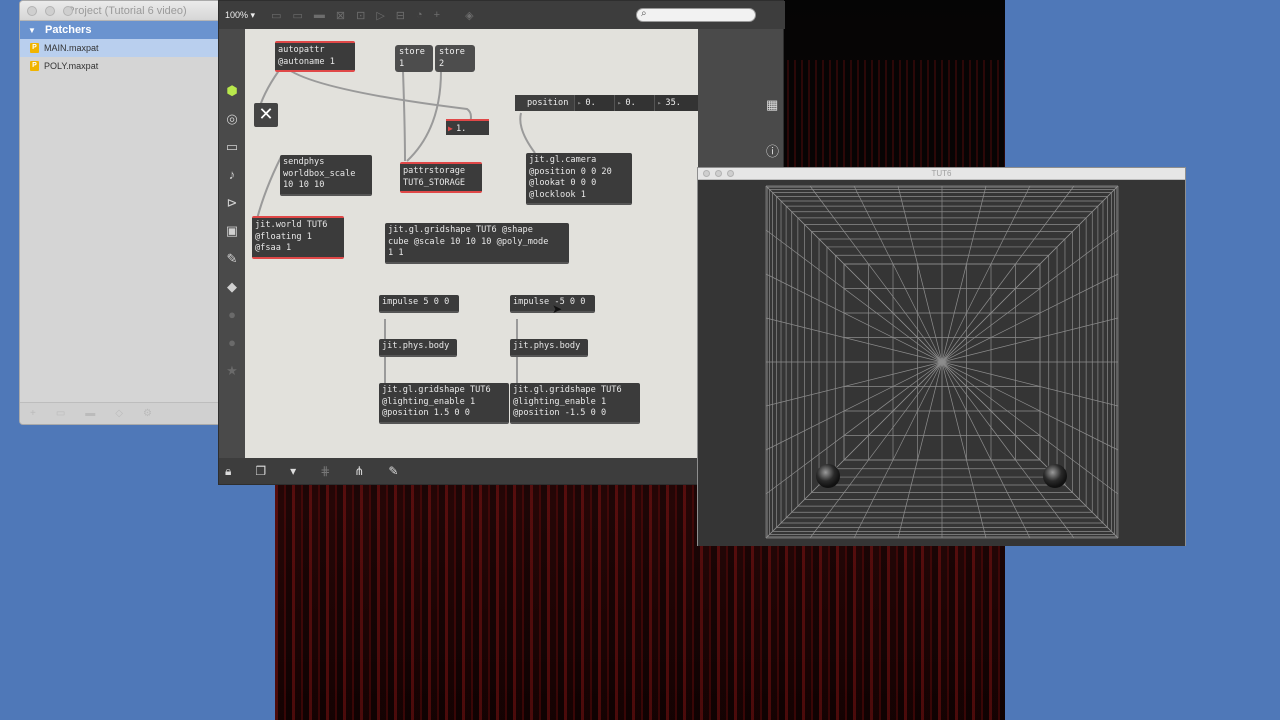 This screenshot has height=720, width=1280. I want to click on paperclip-icon: ✎, so click(232, 258).